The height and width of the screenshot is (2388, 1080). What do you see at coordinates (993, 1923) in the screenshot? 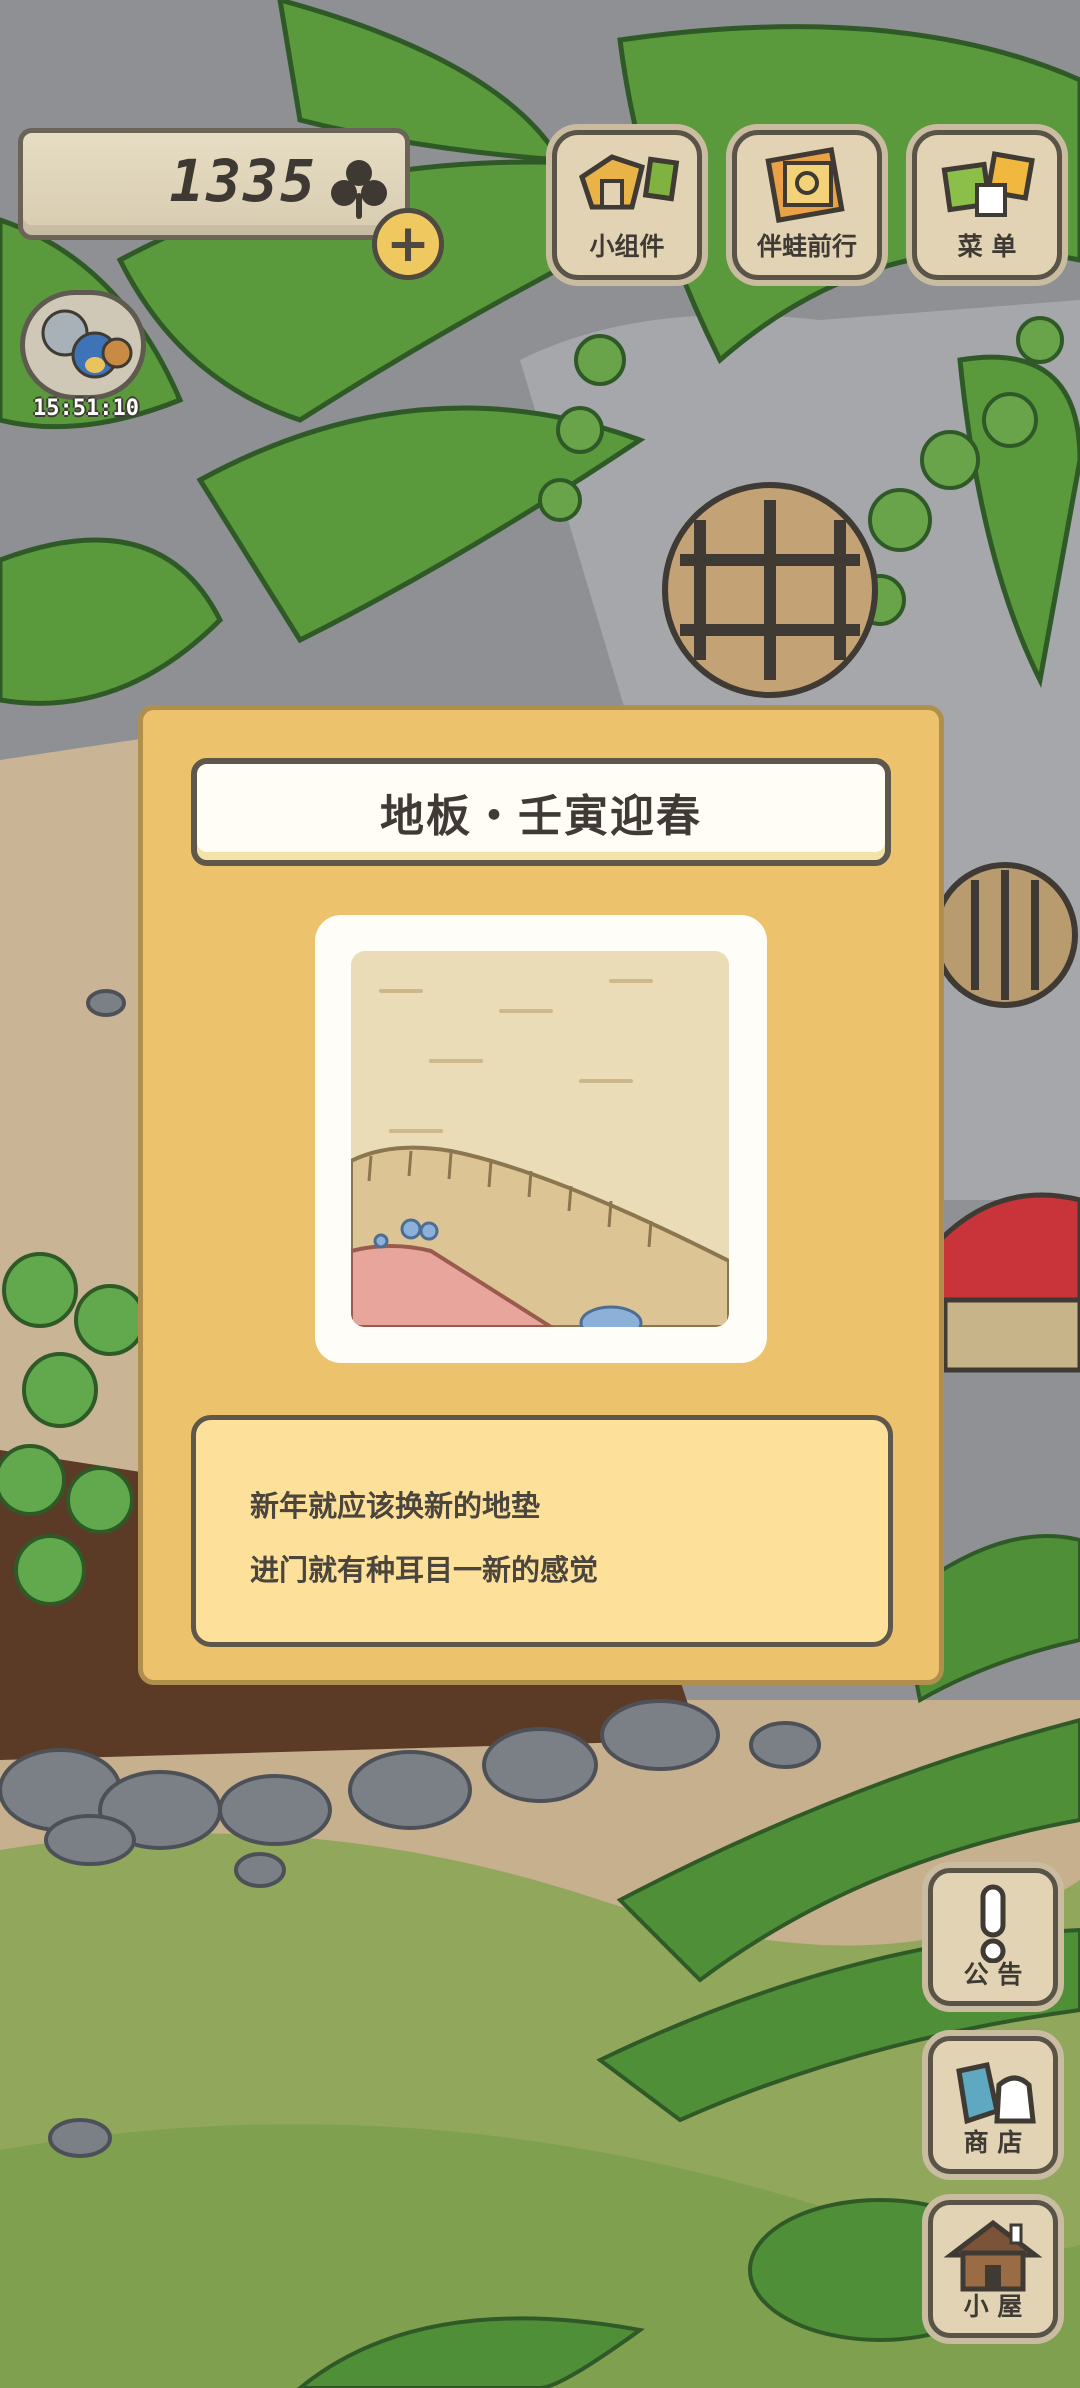
I see `exclamation-icon` at bounding box center [993, 1923].